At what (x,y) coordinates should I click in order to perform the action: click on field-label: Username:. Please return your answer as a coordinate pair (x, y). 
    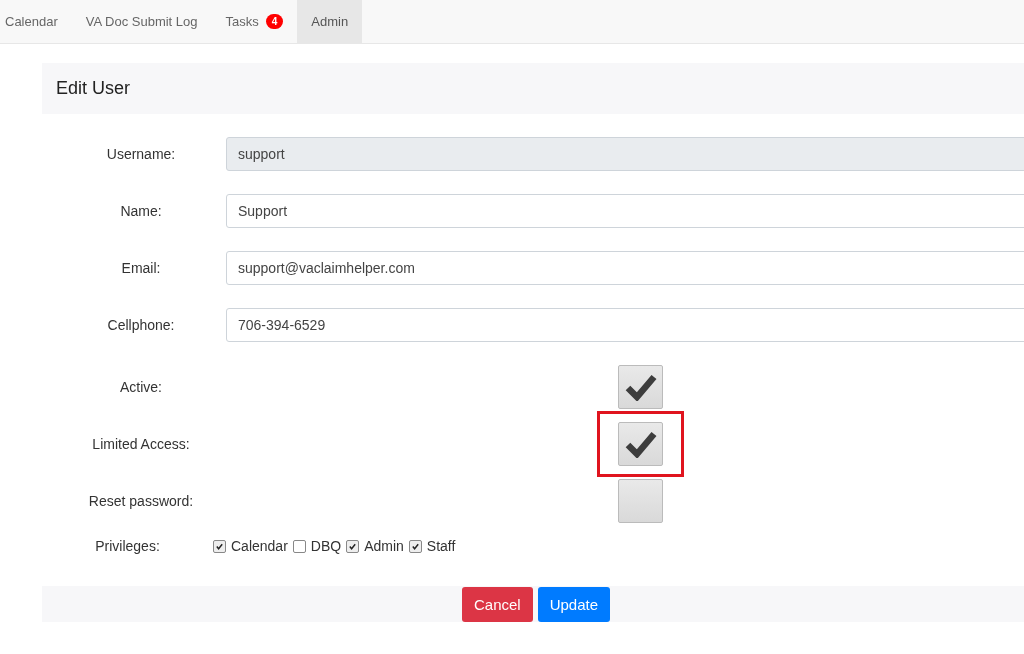
    Looking at the image, I should click on (141, 154).